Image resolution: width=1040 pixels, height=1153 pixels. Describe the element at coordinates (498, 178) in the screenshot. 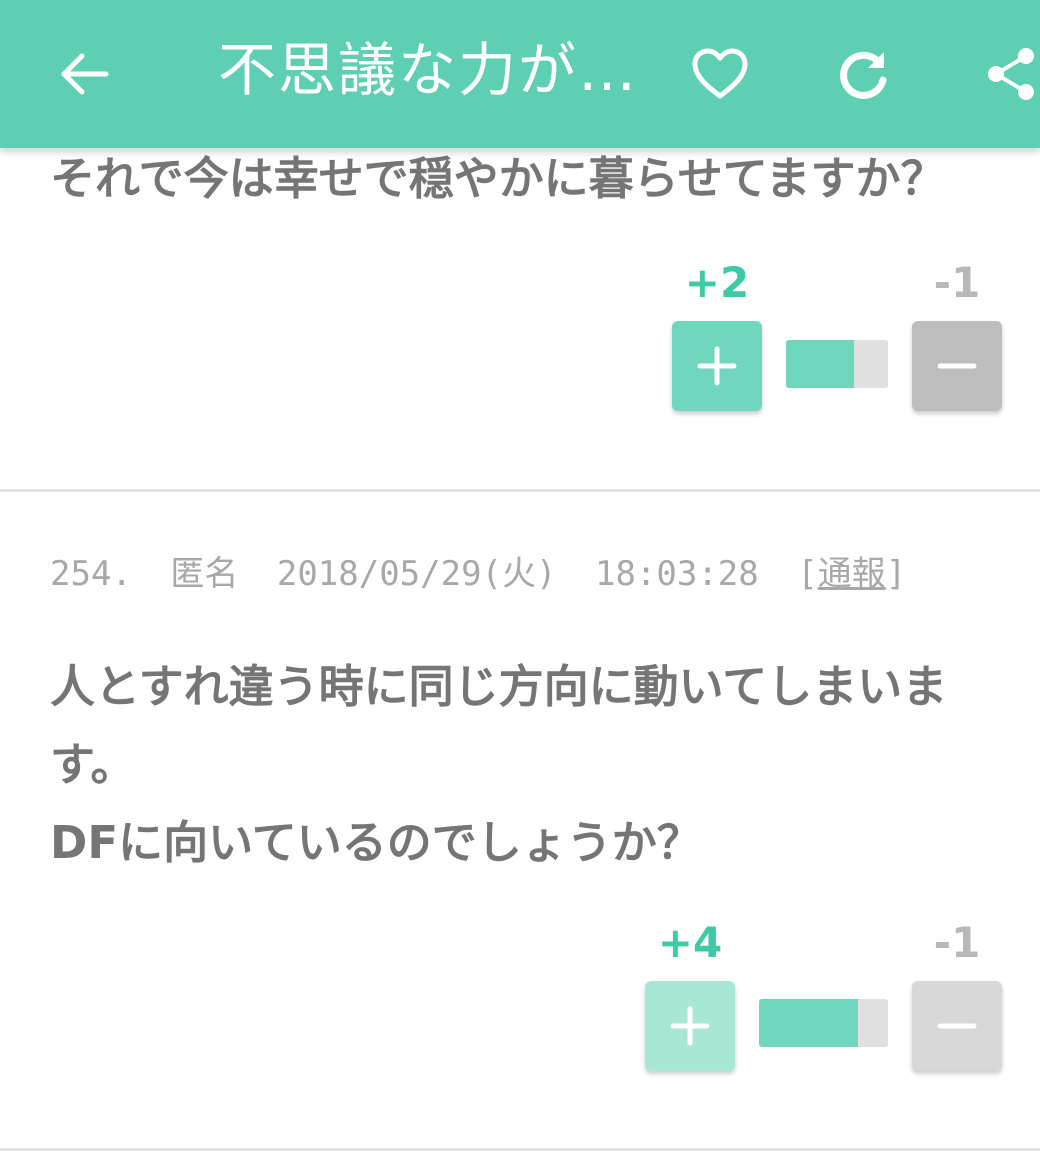

I see `comment-line: それで今は幸せで穏やかに暮らせてますか？` at that location.